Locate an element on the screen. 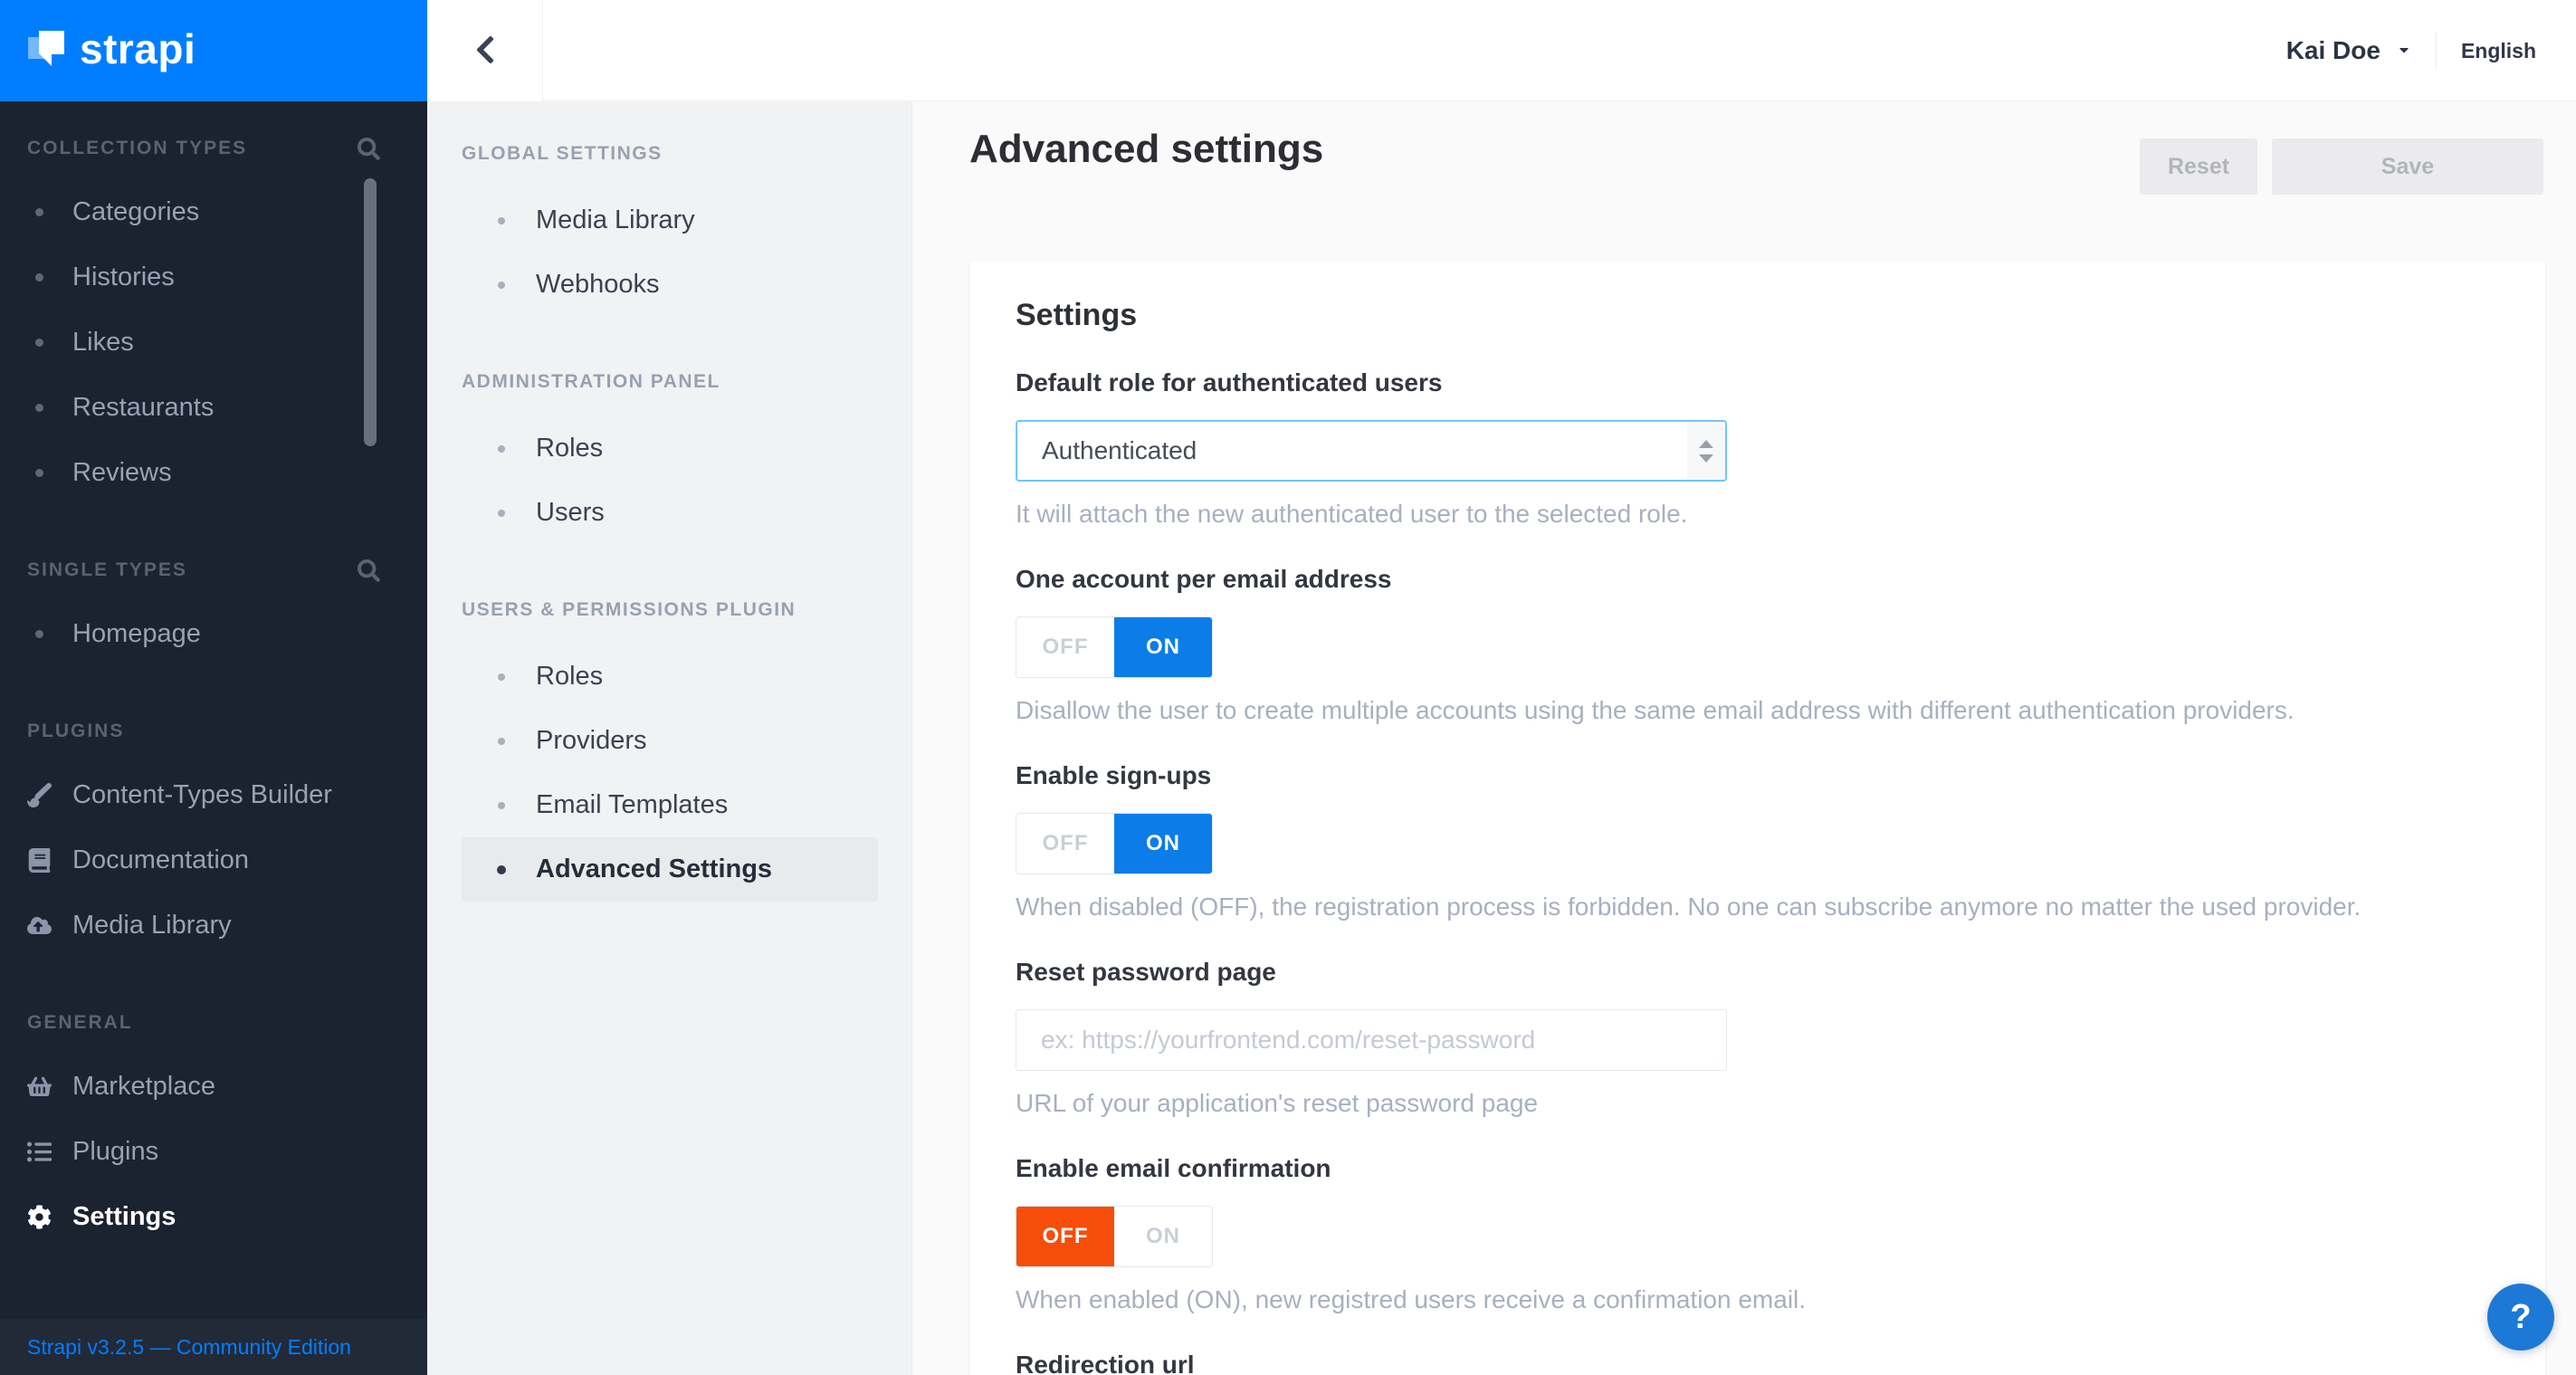 Image resolution: width=2576 pixels, height=1375 pixels. list-icon is located at coordinates (40, 1152).